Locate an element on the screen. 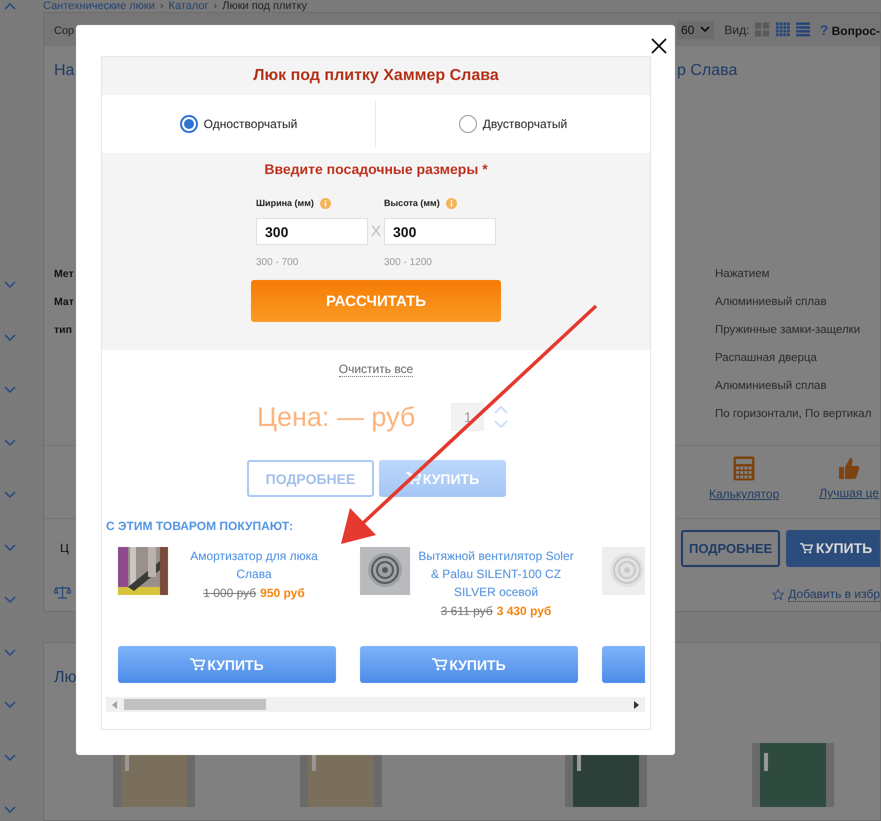 The height and width of the screenshot is (821, 881). clear-link: Очистить все is located at coordinates (376, 369).